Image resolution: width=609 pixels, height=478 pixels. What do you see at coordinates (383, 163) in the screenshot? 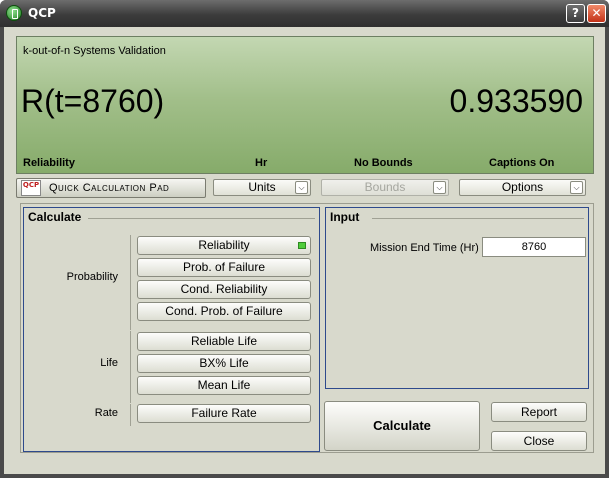
I see `caption-bounds: No Bounds` at bounding box center [383, 163].